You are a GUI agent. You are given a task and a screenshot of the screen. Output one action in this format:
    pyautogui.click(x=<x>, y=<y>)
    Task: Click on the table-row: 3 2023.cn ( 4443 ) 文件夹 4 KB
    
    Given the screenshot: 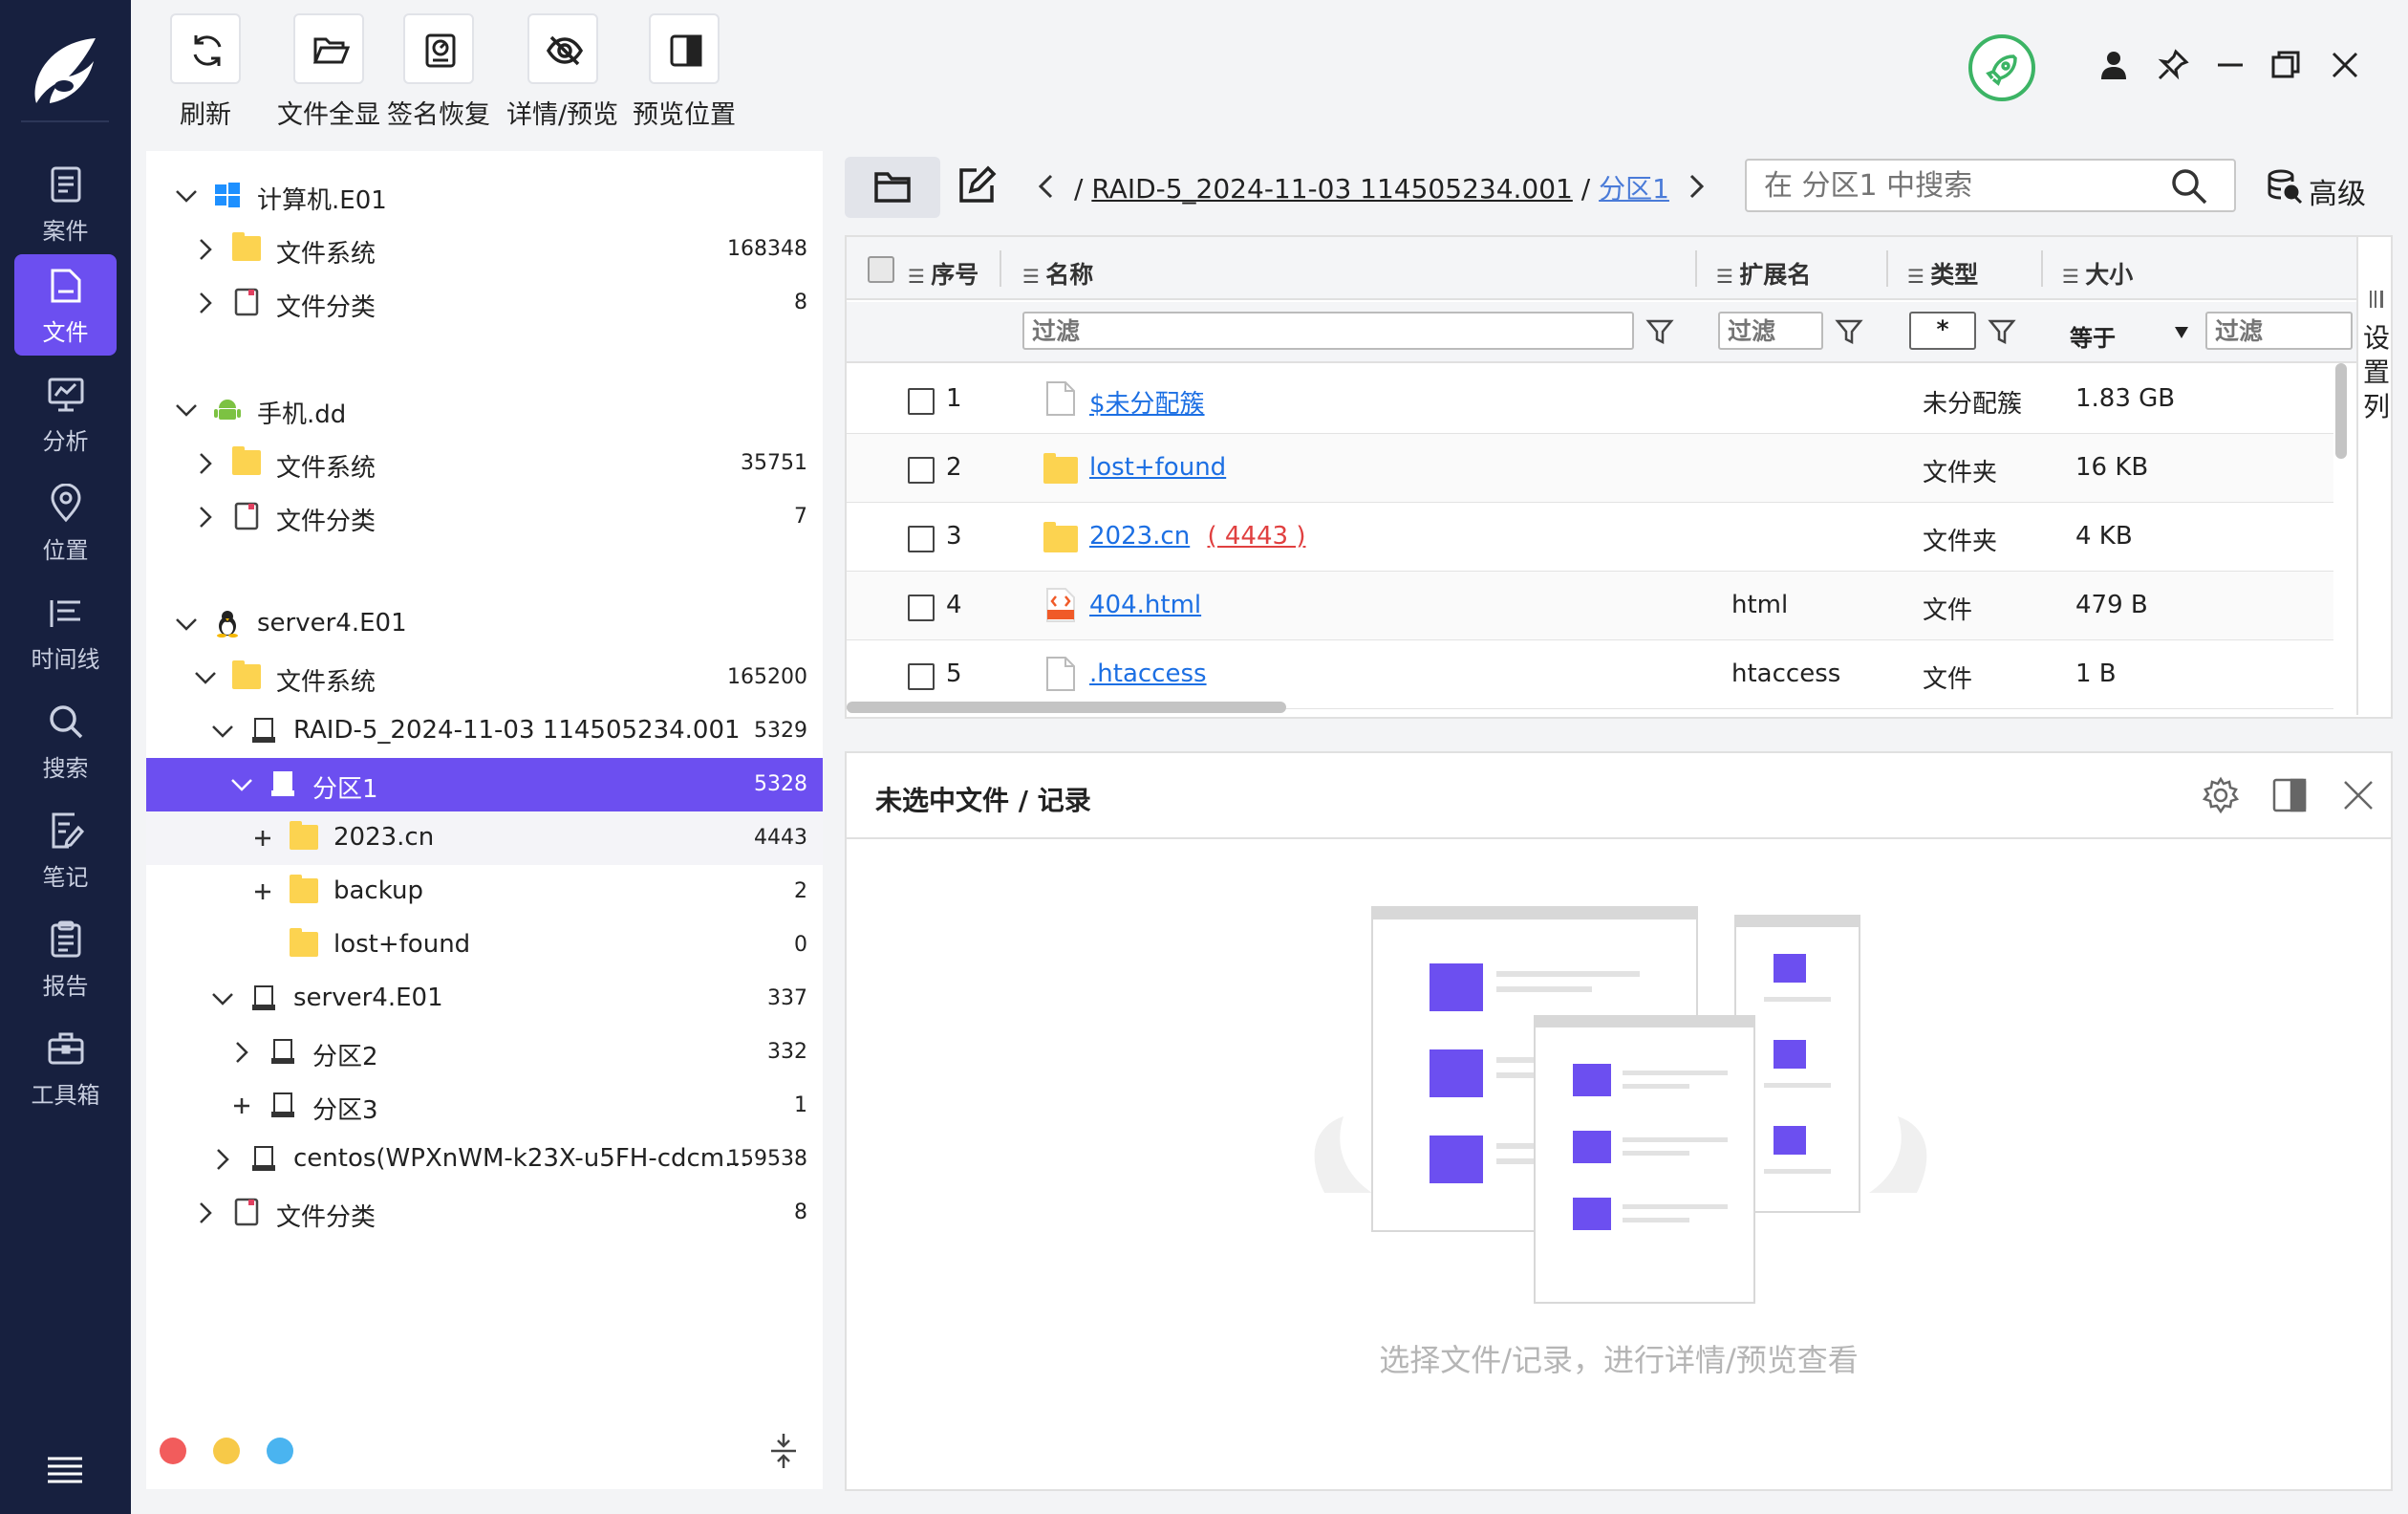 What is the action you would take?
    pyautogui.click(x=1590, y=537)
    